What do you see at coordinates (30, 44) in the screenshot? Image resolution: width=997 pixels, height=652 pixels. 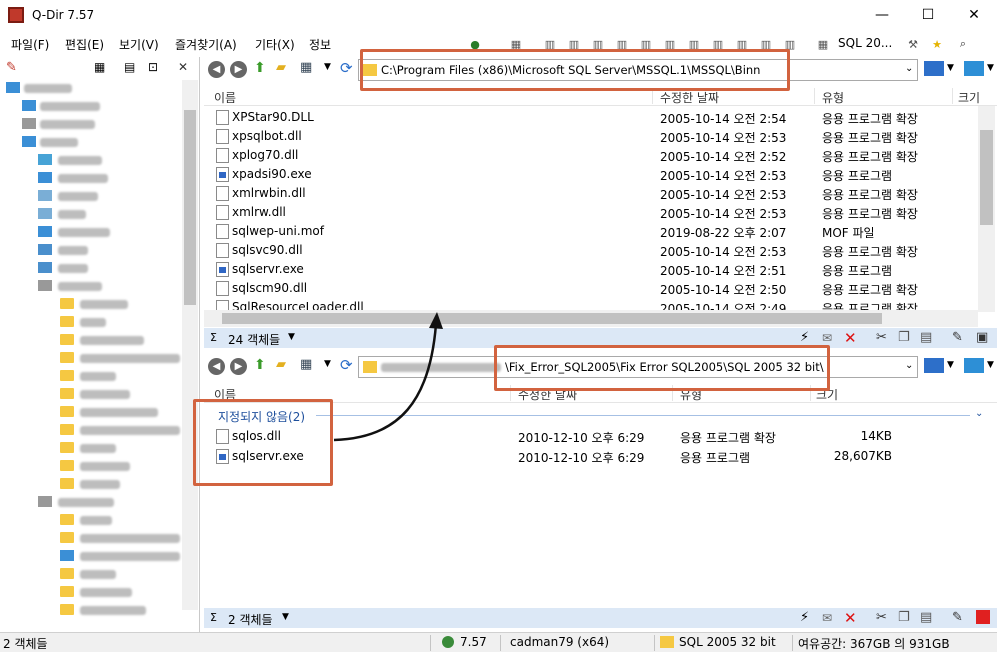 I see `menu-file: 파일(F)` at bounding box center [30, 44].